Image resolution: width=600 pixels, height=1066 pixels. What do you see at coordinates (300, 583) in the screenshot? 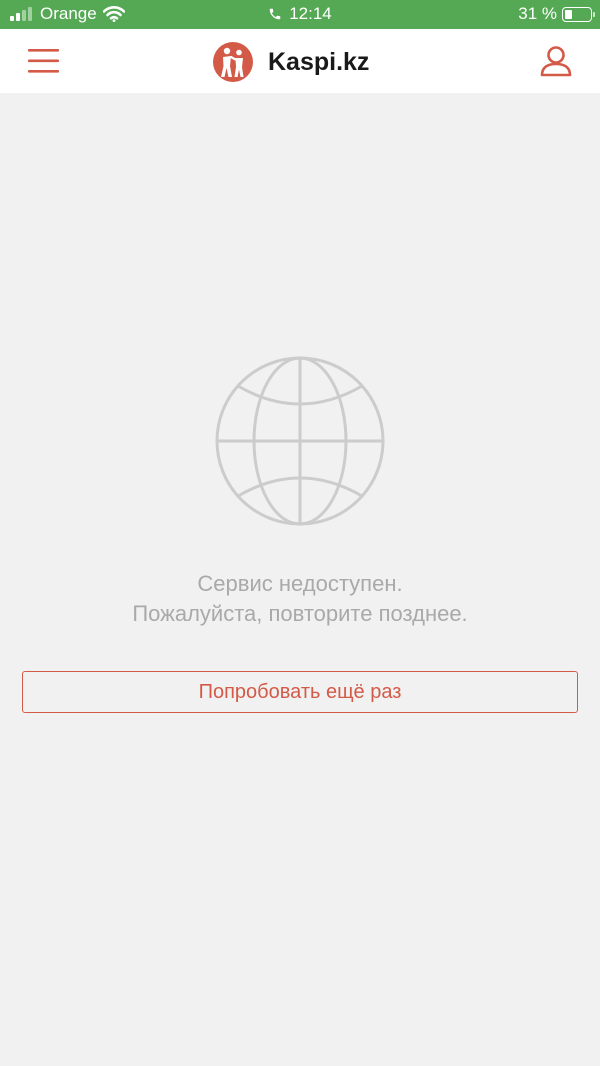
I see `error-message-title: Сервис недоступен.` at bounding box center [300, 583].